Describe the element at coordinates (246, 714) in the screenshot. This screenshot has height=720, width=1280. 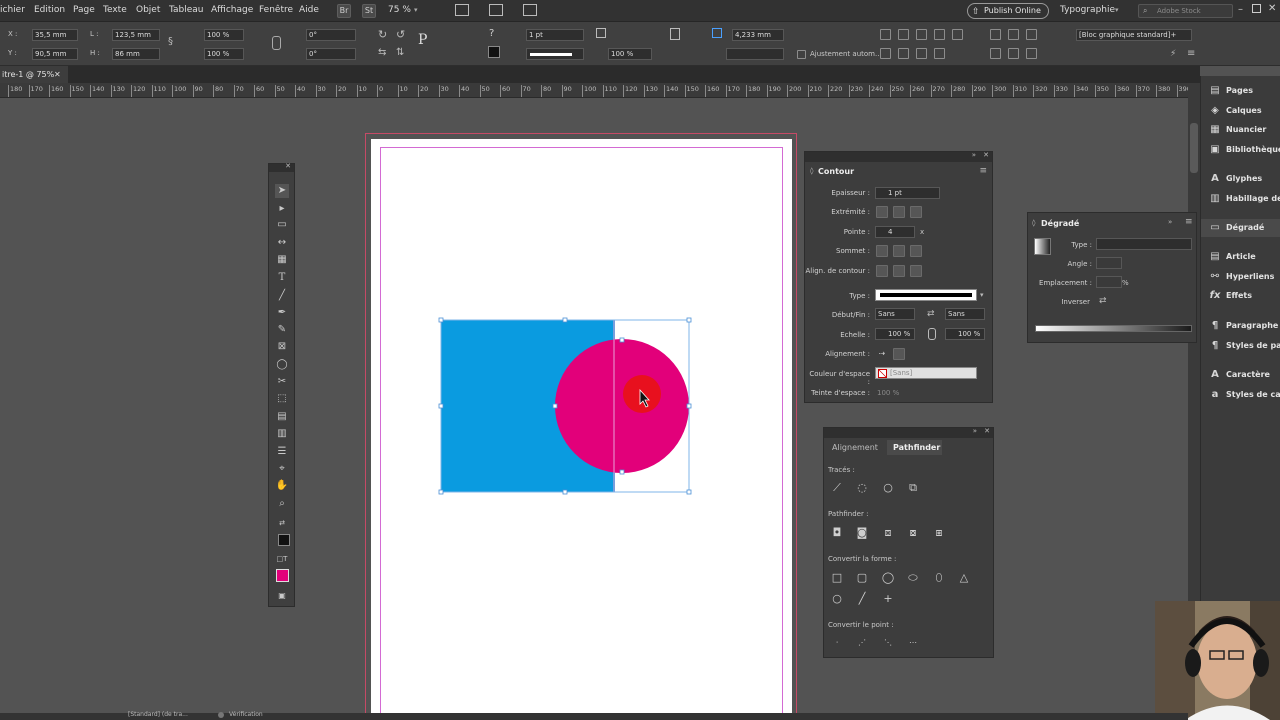
I see `preflight-status: Vérification` at that location.